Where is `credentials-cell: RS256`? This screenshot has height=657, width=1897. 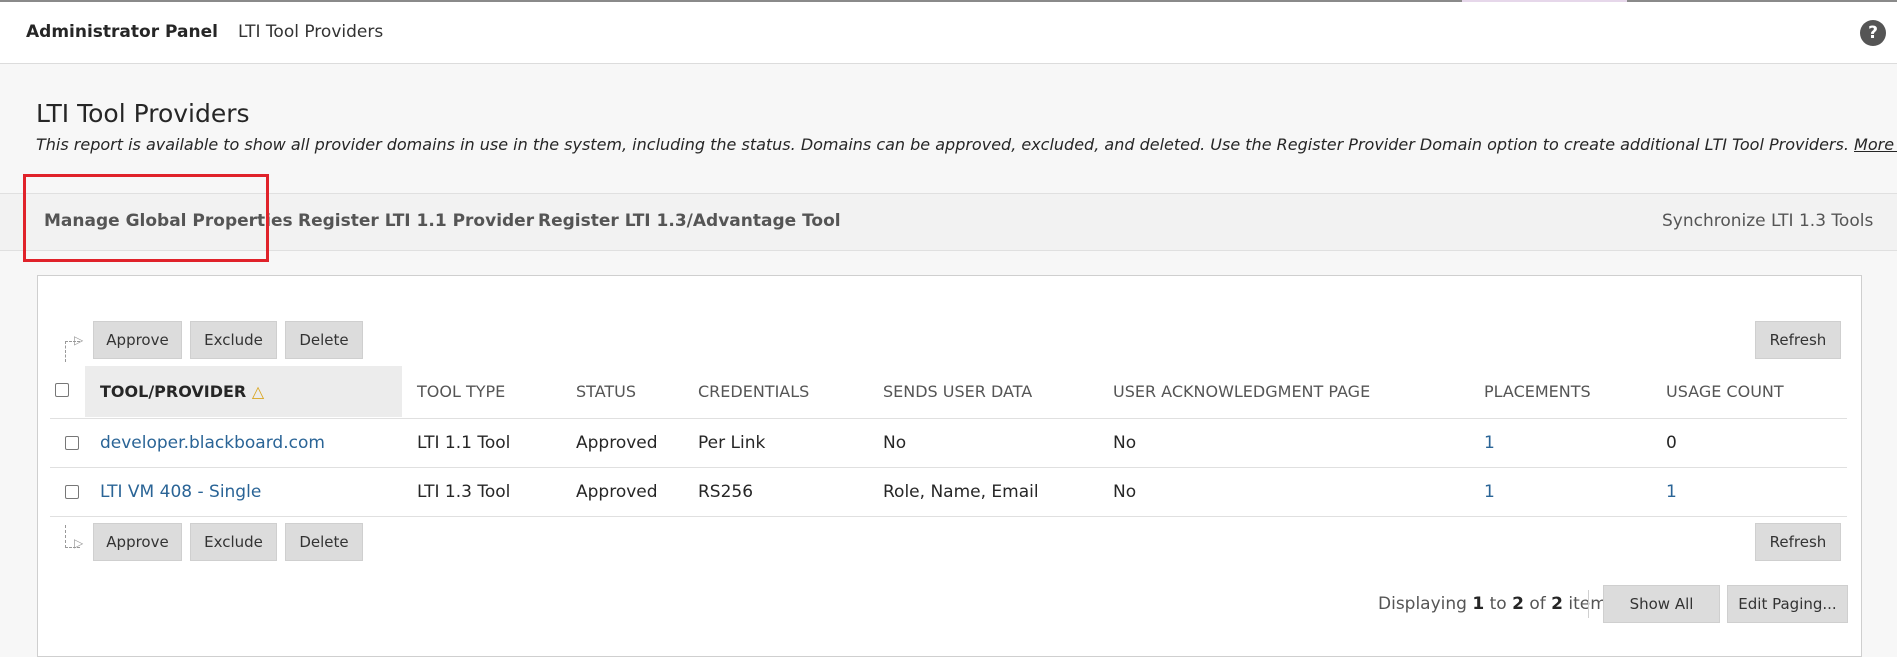
credentials-cell: RS256 is located at coordinates (726, 492).